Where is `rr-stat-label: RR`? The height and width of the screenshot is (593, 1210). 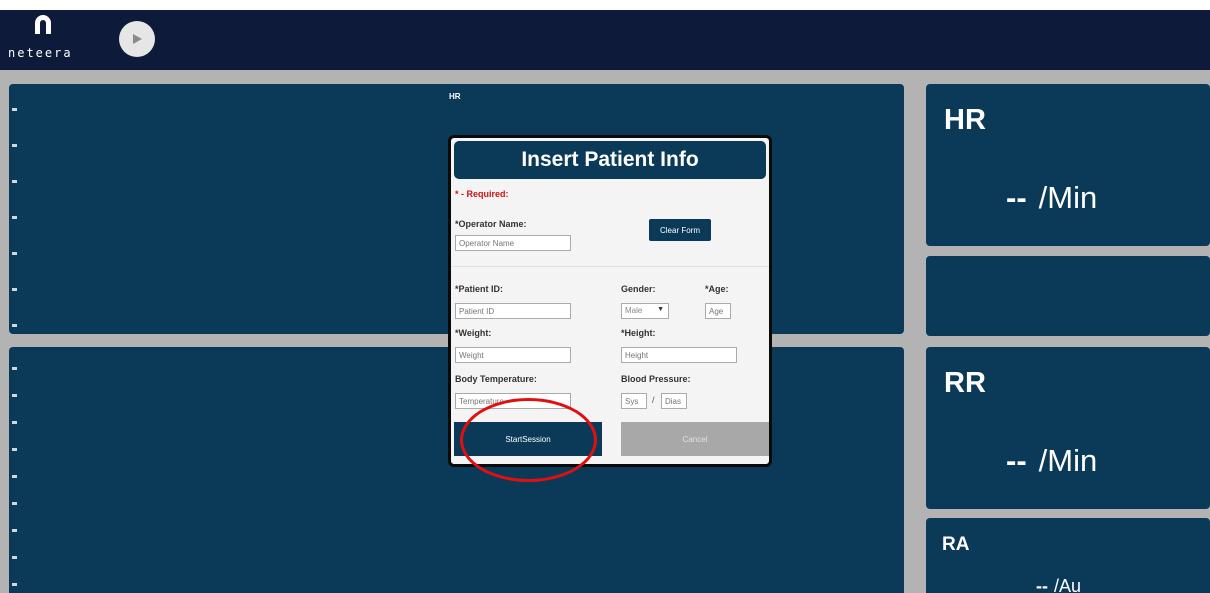 rr-stat-label: RR is located at coordinates (965, 383).